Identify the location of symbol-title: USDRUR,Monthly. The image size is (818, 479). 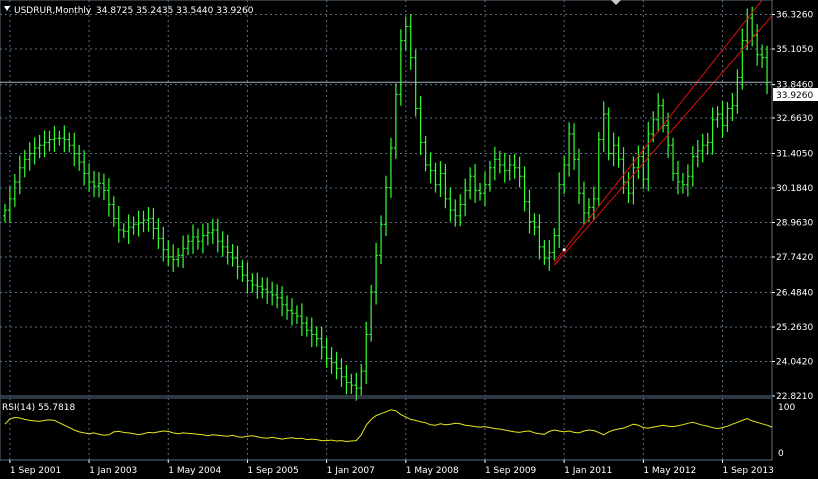
(53, 11).